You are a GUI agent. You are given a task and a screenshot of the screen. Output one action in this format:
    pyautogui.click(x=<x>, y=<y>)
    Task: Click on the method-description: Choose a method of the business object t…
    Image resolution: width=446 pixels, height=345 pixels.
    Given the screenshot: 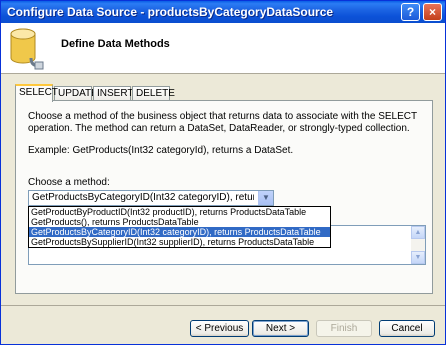 What is the action you would take?
    pyautogui.click(x=222, y=122)
    